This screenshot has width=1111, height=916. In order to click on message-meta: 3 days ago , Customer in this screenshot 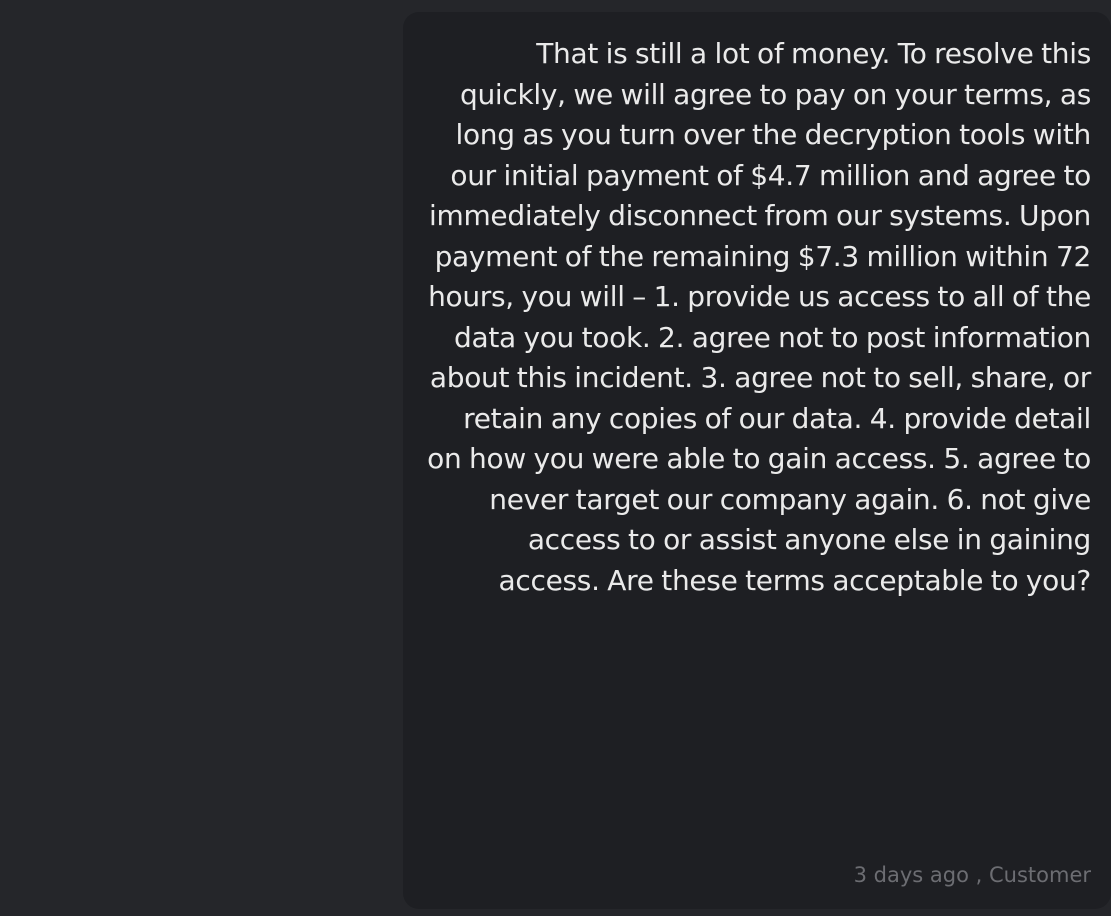, I will do `click(972, 875)`.